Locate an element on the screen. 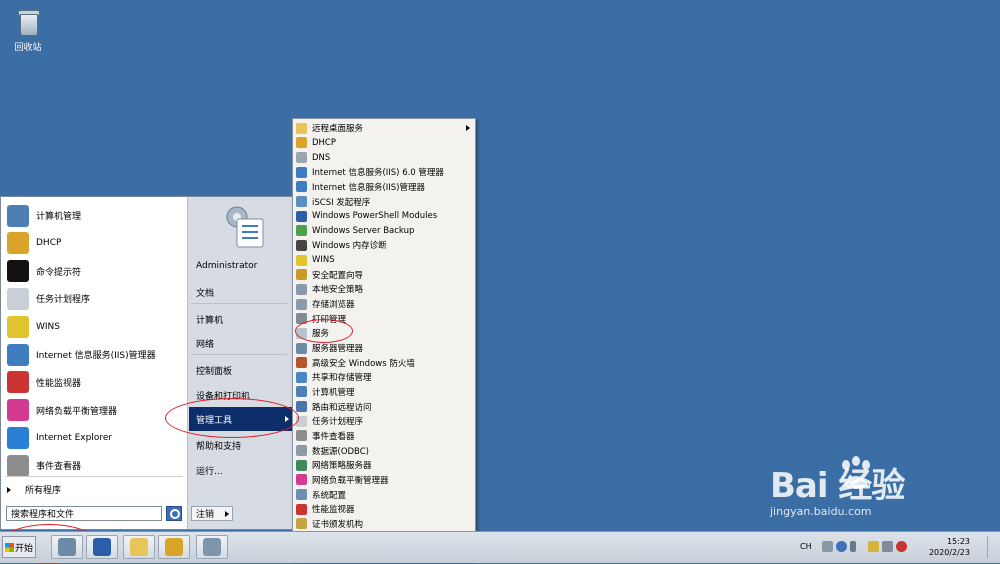 The width and height of the screenshot is (1000, 564). show-hidden-icon is located at coordinates (853, 546).